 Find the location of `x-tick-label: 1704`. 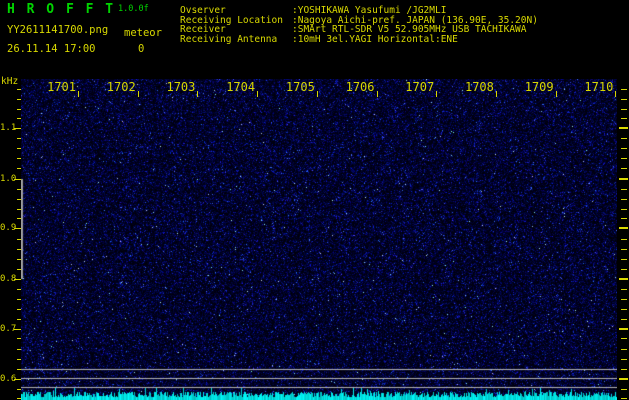

x-tick-label: 1704 is located at coordinates (241, 87).